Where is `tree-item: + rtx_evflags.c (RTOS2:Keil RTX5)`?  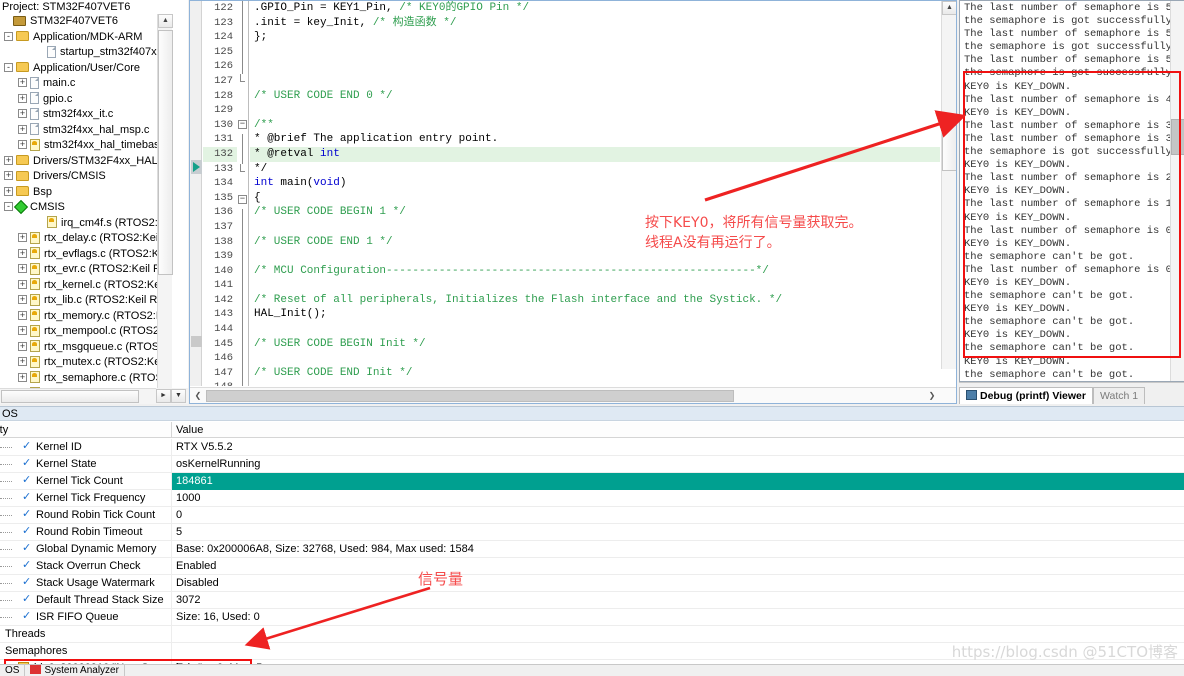
tree-item: + rtx_evflags.c (RTOS2:Keil RTX5) is located at coordinates (86, 255).